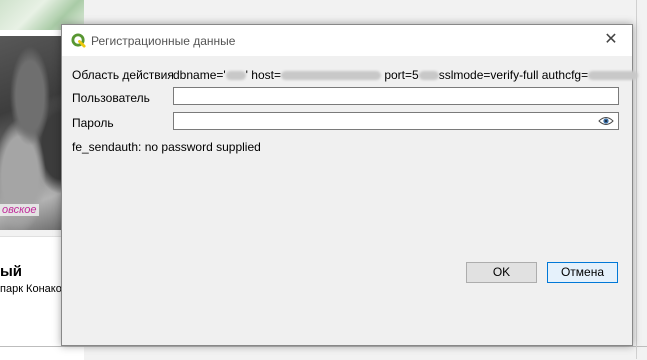 This screenshot has width=647, height=360. Describe the element at coordinates (263, 75) in the screenshot. I see `scope-host: ' host=` at that location.